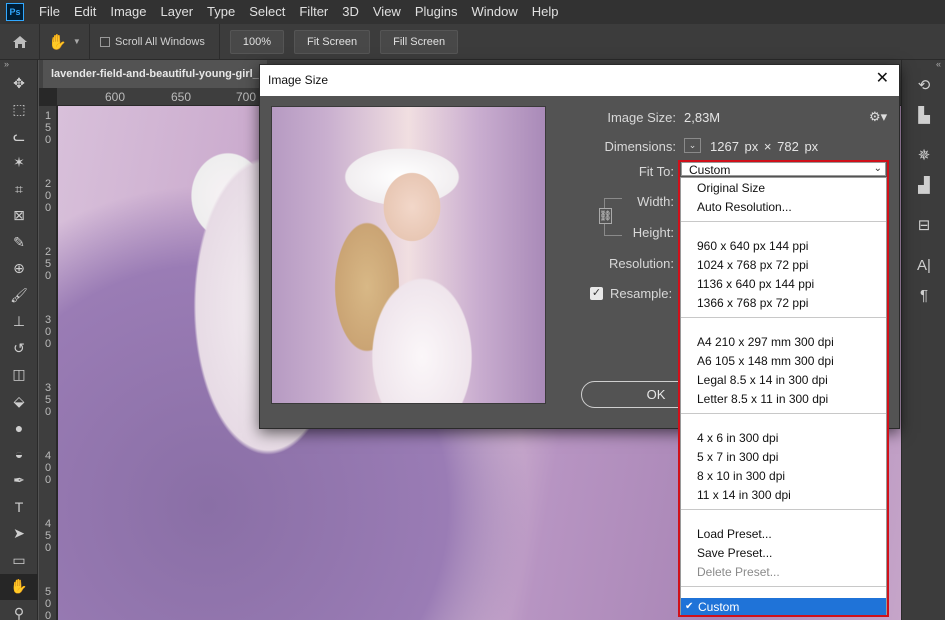 This screenshot has height=620, width=945. I want to click on menu-help: Help, so click(545, 12).